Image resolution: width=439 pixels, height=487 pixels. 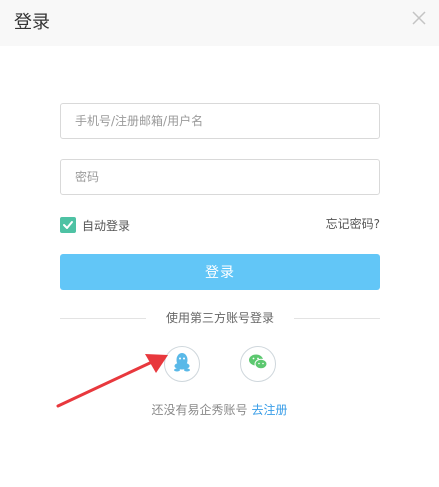 I want to click on qq-login-button, so click(x=182, y=364).